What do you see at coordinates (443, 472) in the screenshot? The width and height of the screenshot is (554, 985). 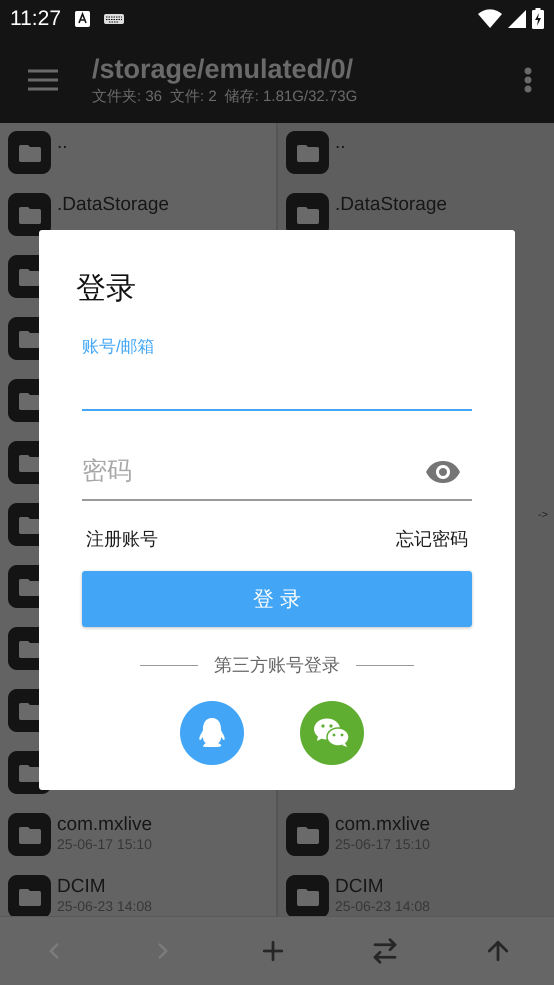 I see `eye-icon` at bounding box center [443, 472].